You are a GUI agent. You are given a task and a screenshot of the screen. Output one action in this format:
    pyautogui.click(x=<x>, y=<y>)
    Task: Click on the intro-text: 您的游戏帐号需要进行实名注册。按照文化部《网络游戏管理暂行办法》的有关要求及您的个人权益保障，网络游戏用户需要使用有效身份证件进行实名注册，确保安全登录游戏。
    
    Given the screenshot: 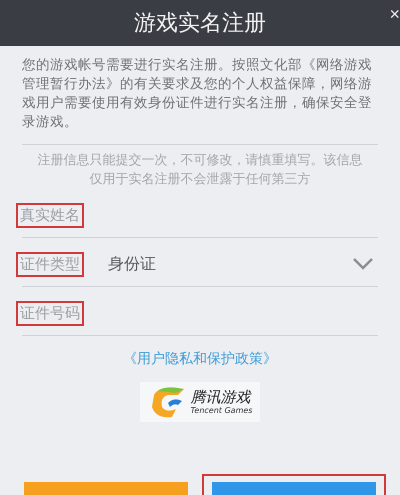 What is the action you would take?
    pyautogui.click(x=197, y=94)
    